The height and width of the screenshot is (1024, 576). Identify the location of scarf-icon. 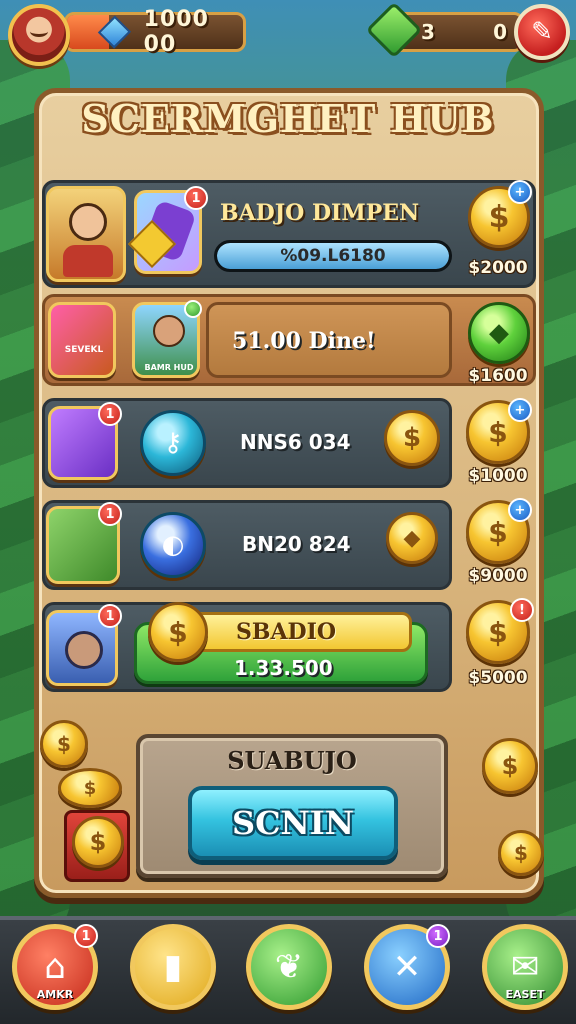
(88, 261).